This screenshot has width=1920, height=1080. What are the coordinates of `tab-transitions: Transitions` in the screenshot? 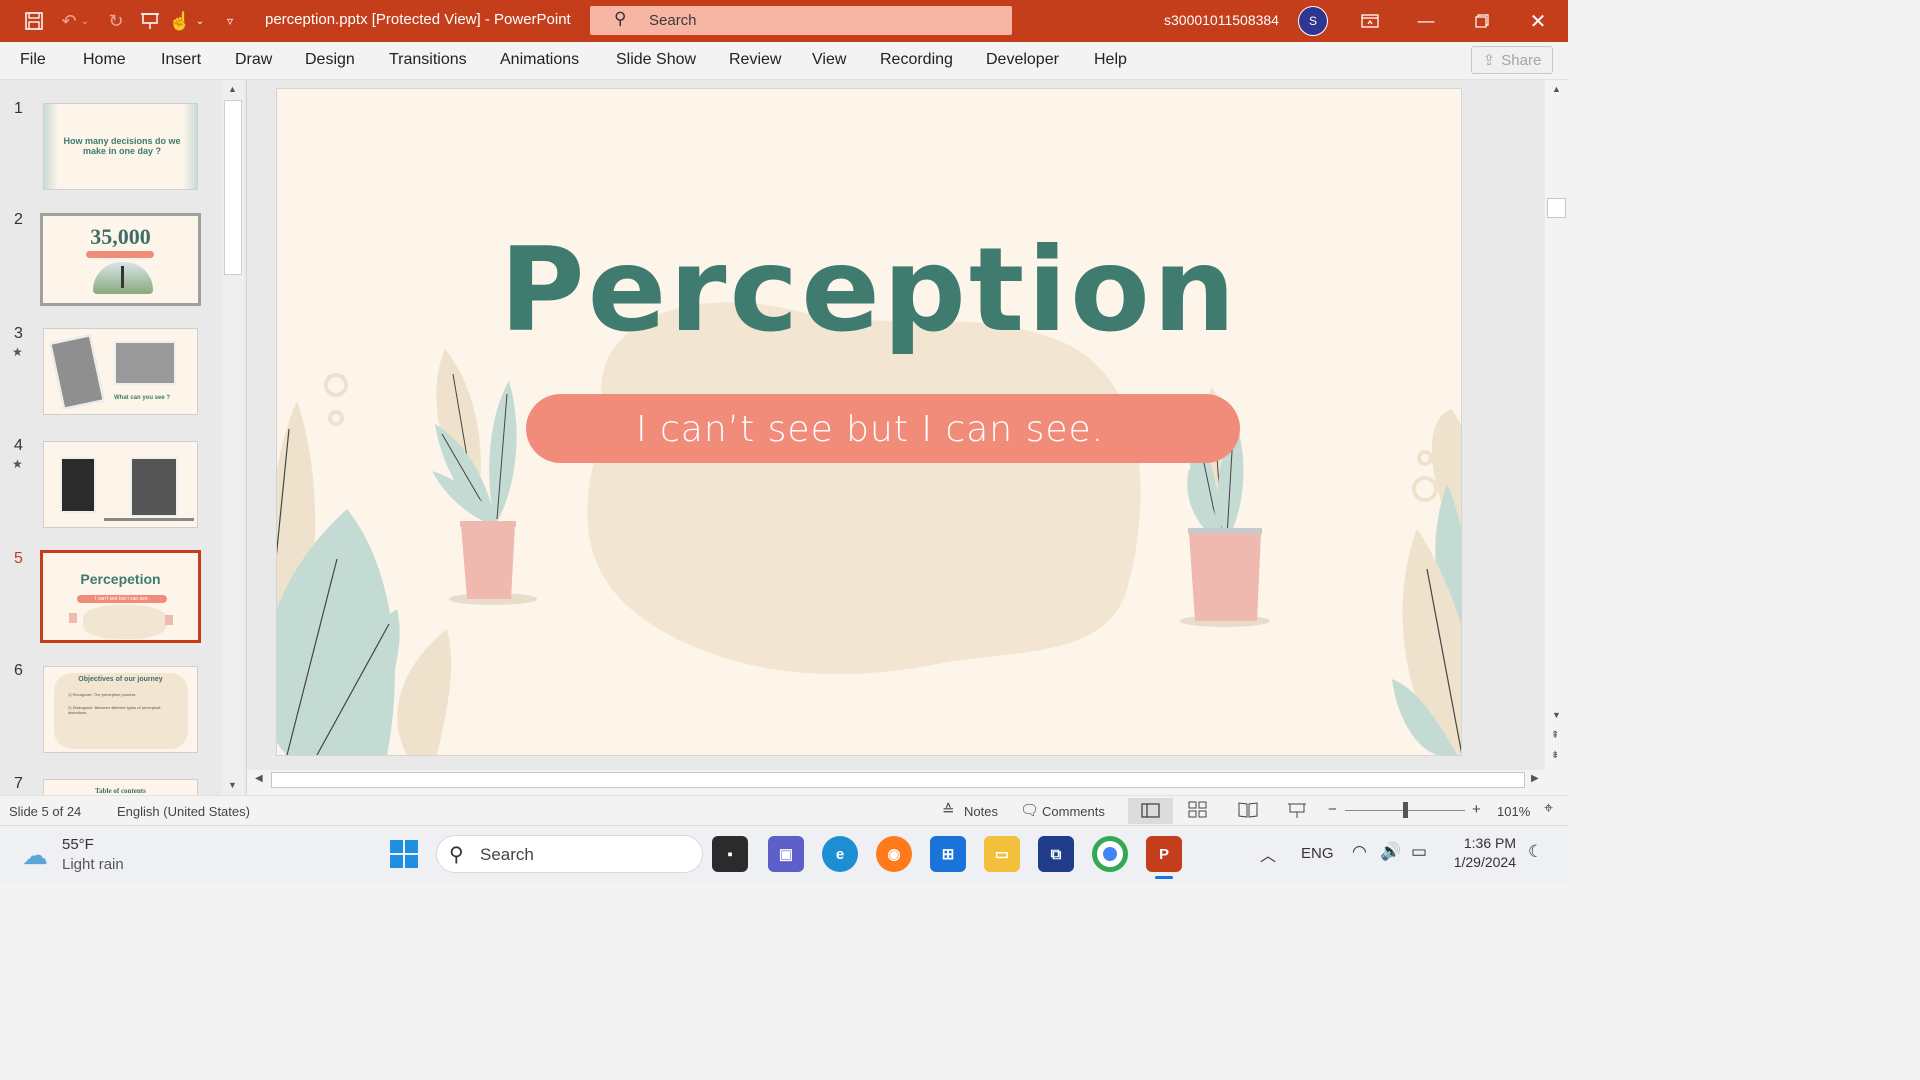 It's located at (428, 60).